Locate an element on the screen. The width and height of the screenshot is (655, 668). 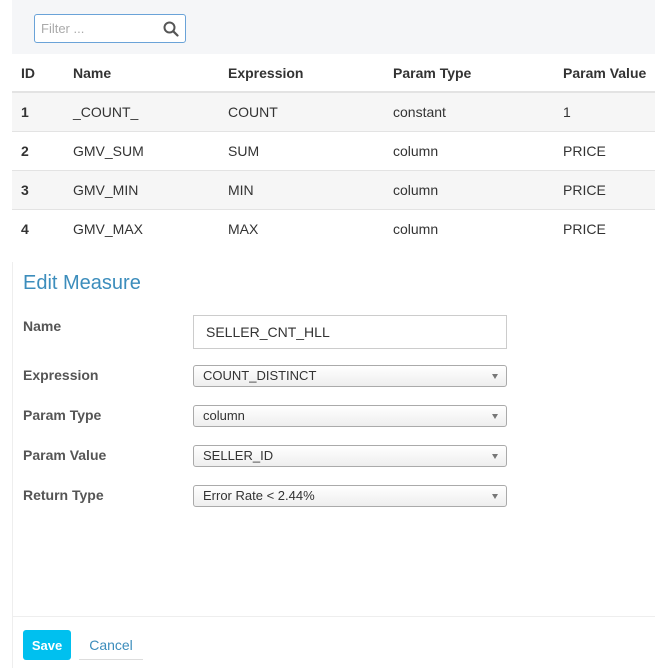
column-header-id: ID is located at coordinates (42, 73).